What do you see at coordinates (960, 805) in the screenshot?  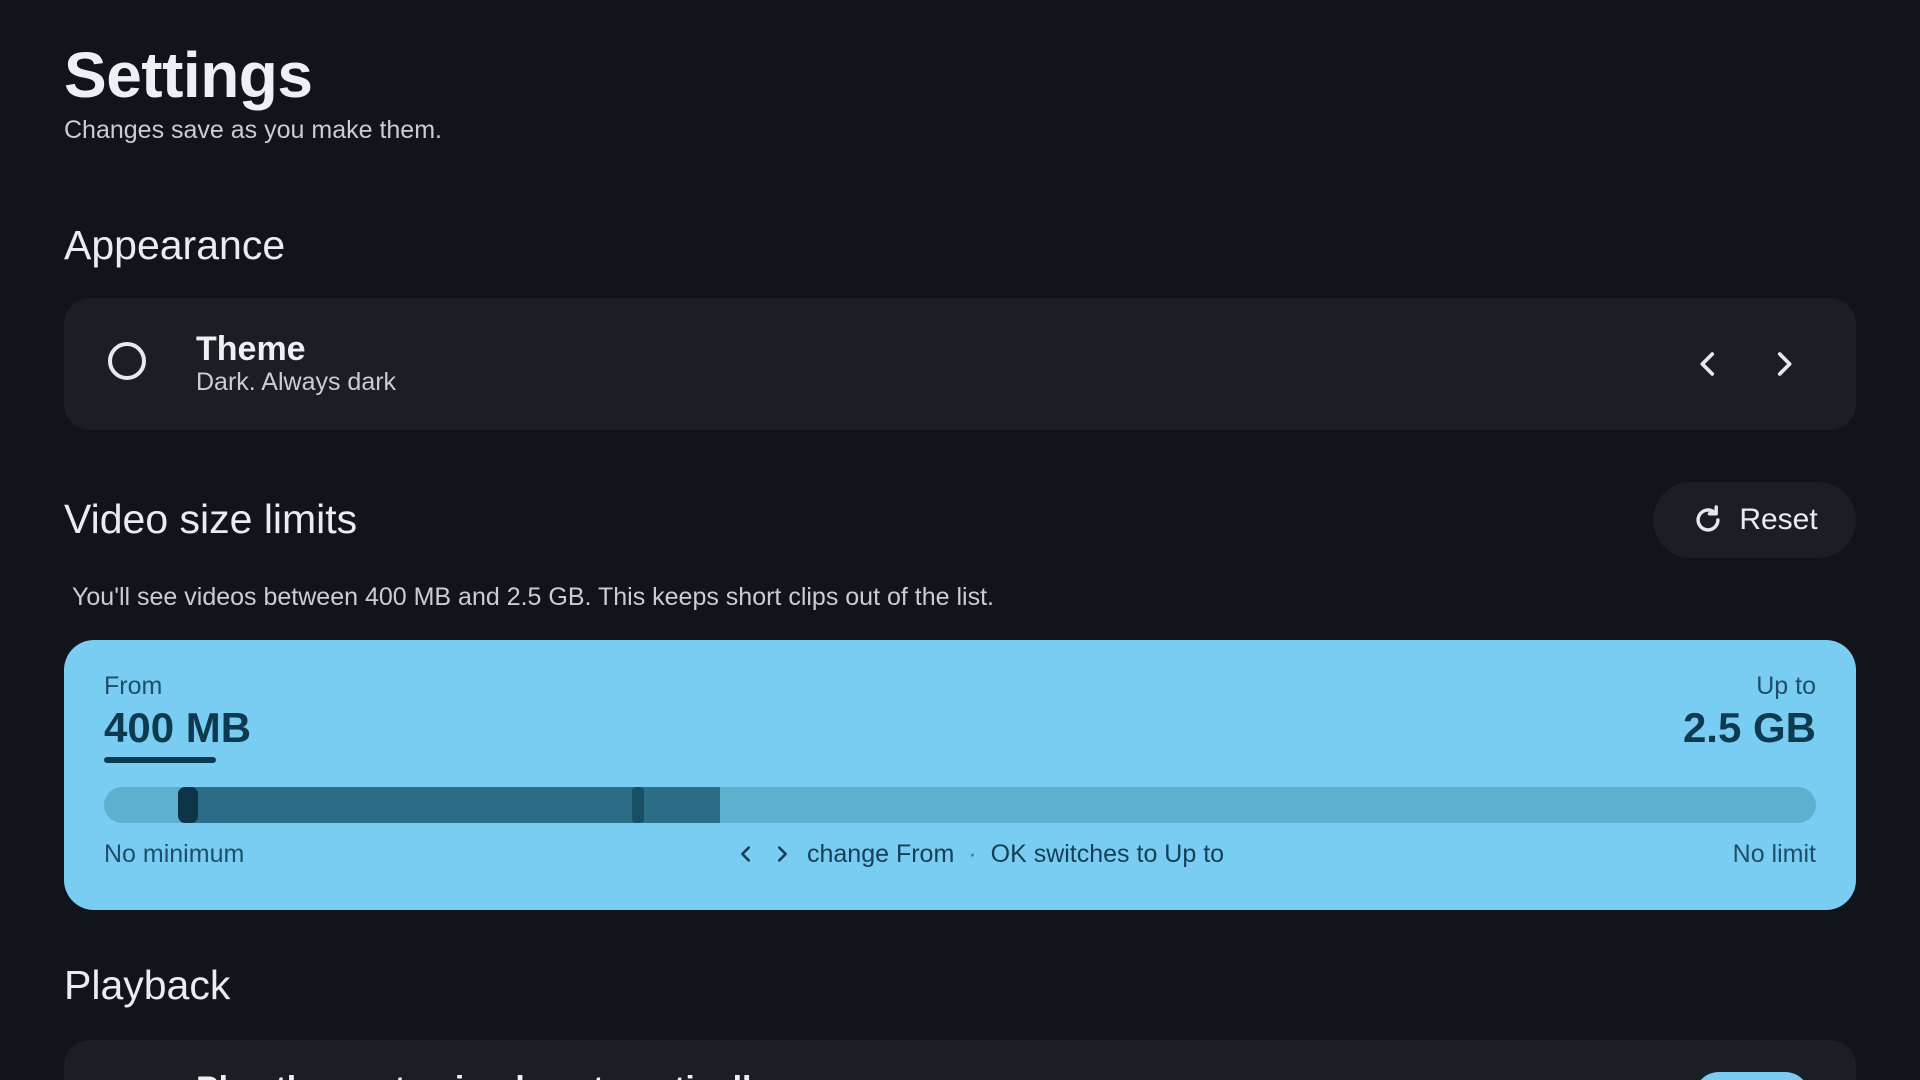 I see `size-range-track` at bounding box center [960, 805].